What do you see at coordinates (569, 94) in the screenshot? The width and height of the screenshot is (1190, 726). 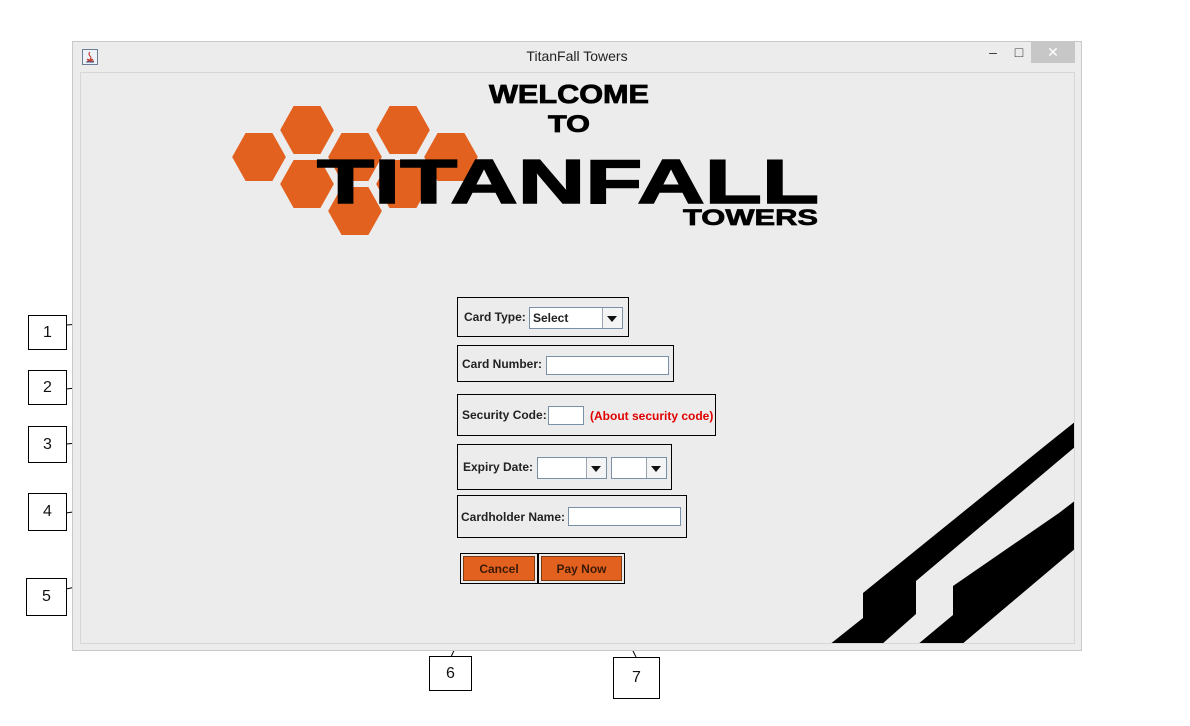 I see `welcome-text: WELCOME` at bounding box center [569, 94].